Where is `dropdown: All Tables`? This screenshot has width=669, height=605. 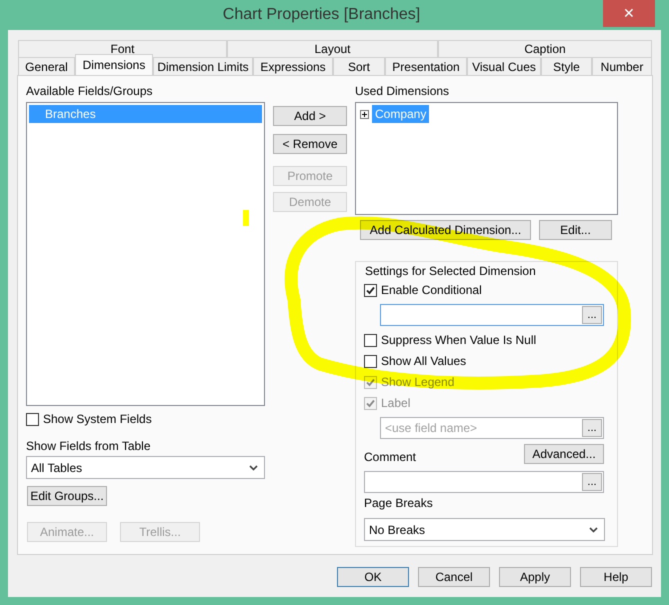
dropdown: All Tables is located at coordinates (145, 467).